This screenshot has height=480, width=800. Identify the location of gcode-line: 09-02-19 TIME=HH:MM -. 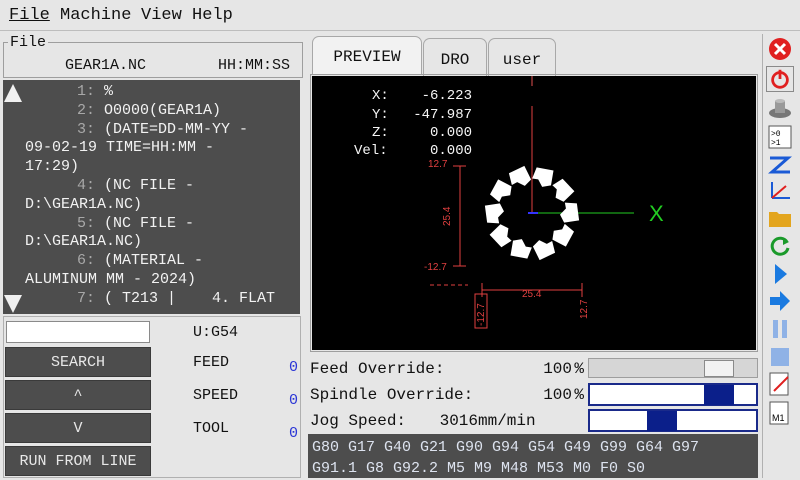
(119, 148).